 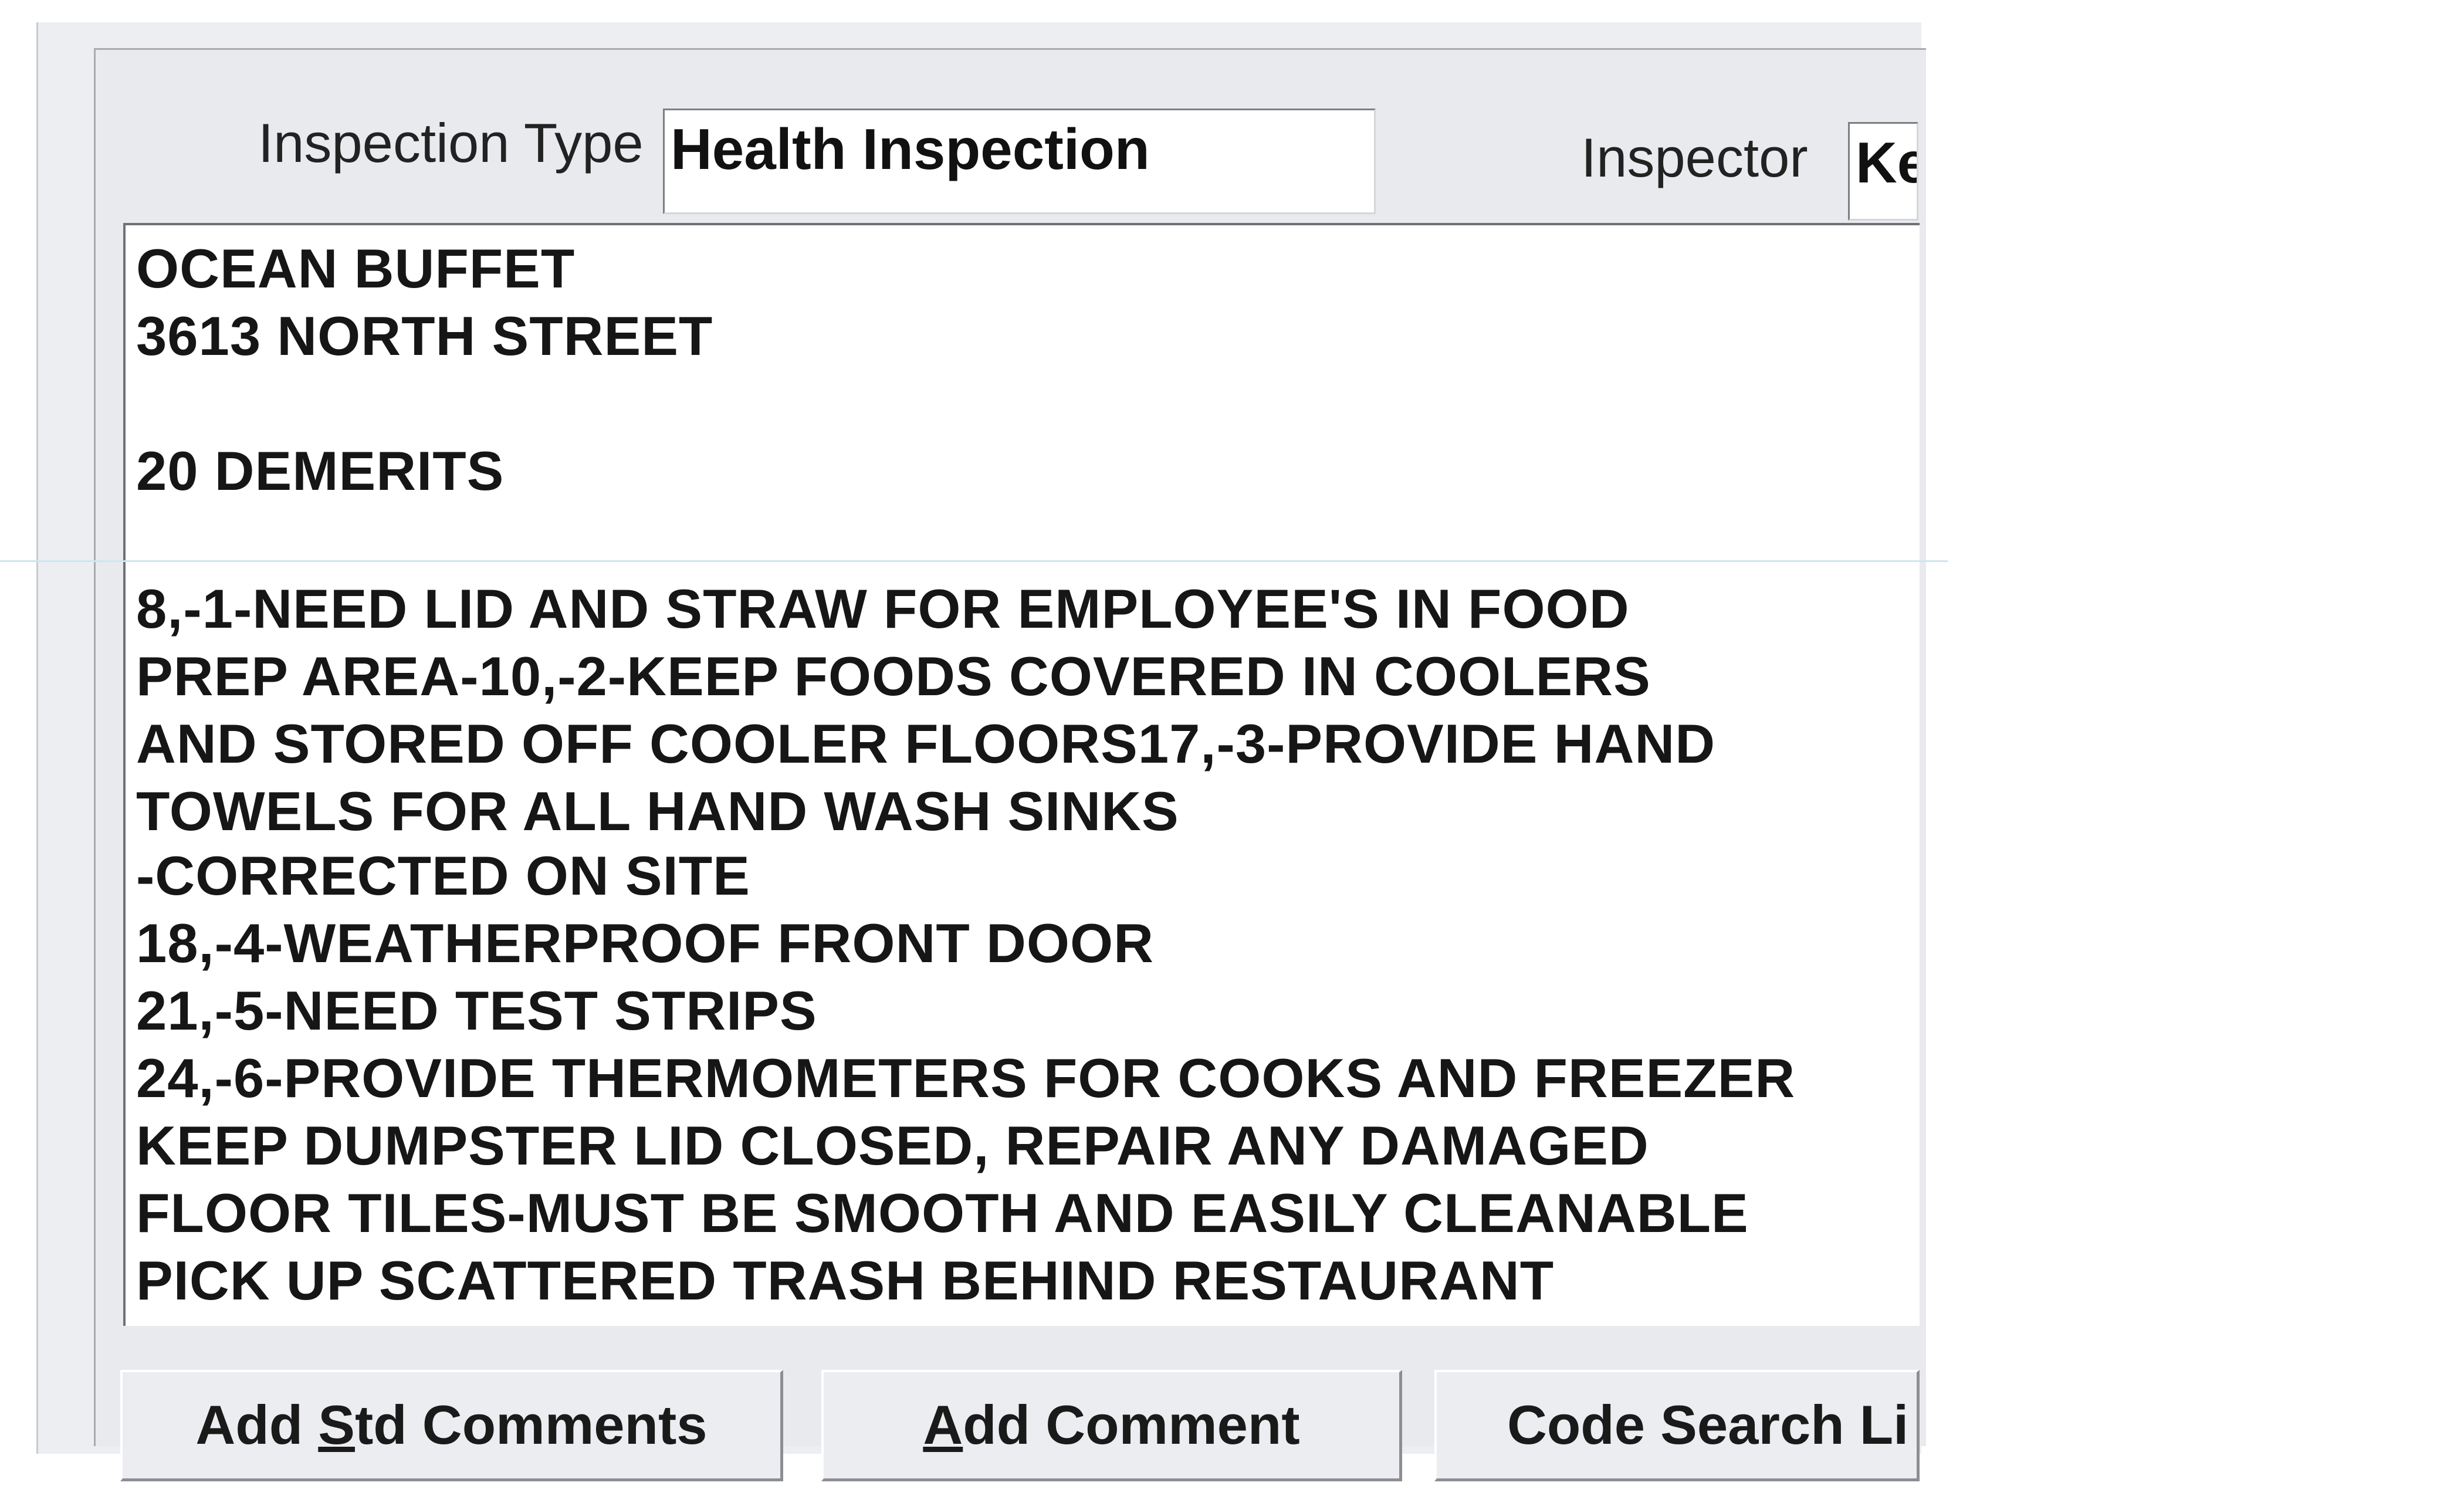 What do you see at coordinates (356, 268) in the screenshot?
I see `comment-line: OCEAN BUFFET` at bounding box center [356, 268].